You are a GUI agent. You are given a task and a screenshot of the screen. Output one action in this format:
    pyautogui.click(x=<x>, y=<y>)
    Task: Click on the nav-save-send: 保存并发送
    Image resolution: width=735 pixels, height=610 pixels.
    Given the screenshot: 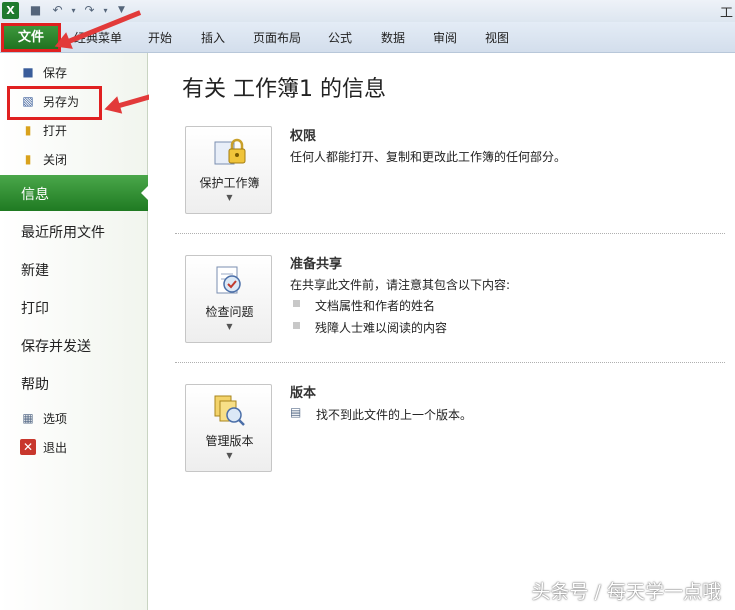 What is the action you would take?
    pyautogui.click(x=74, y=345)
    